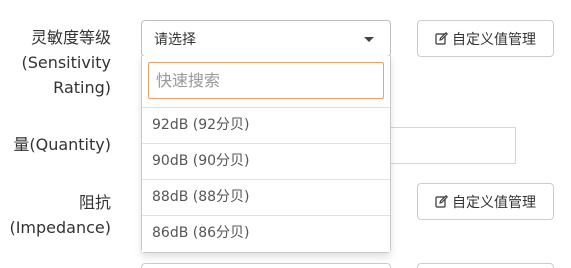  What do you see at coordinates (266, 265) in the screenshot?
I see `next-row-select` at bounding box center [266, 265].